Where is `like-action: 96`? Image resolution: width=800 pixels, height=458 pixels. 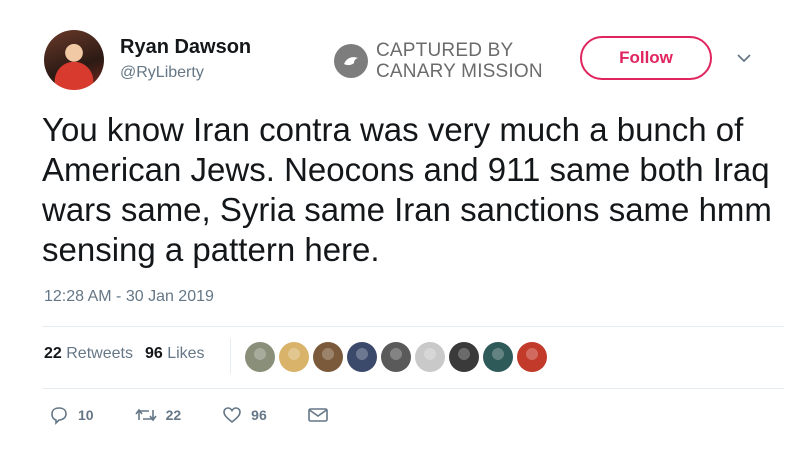 like-action: 96 is located at coordinates (244, 415).